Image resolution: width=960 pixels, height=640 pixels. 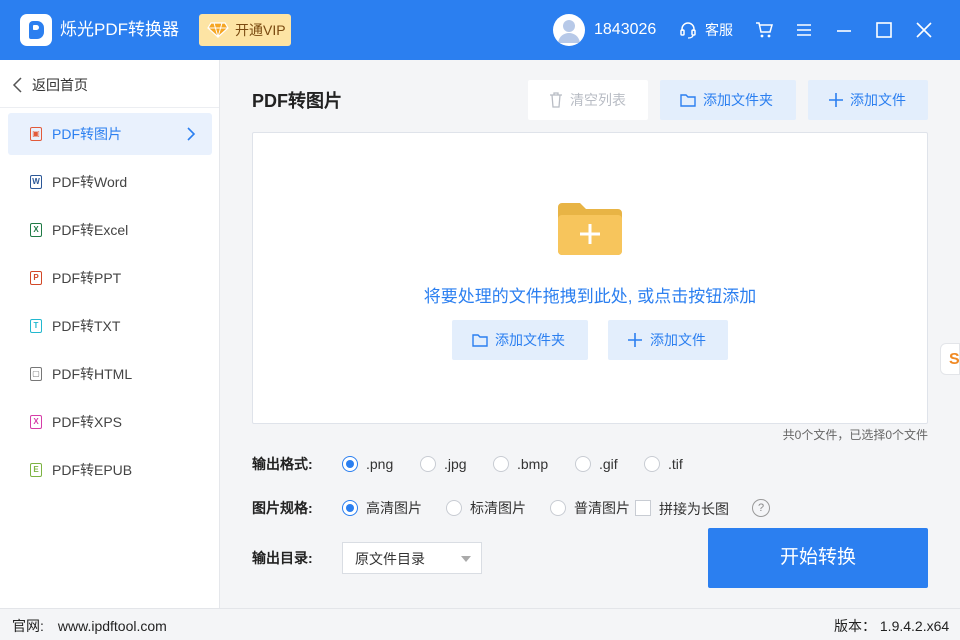 I want to click on minimize-icon, so click(x=844, y=30).